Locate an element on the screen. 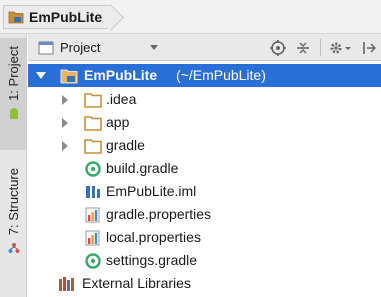 The height and width of the screenshot is (297, 381). breadcrumb-label: EmPubLite is located at coordinates (66, 17).